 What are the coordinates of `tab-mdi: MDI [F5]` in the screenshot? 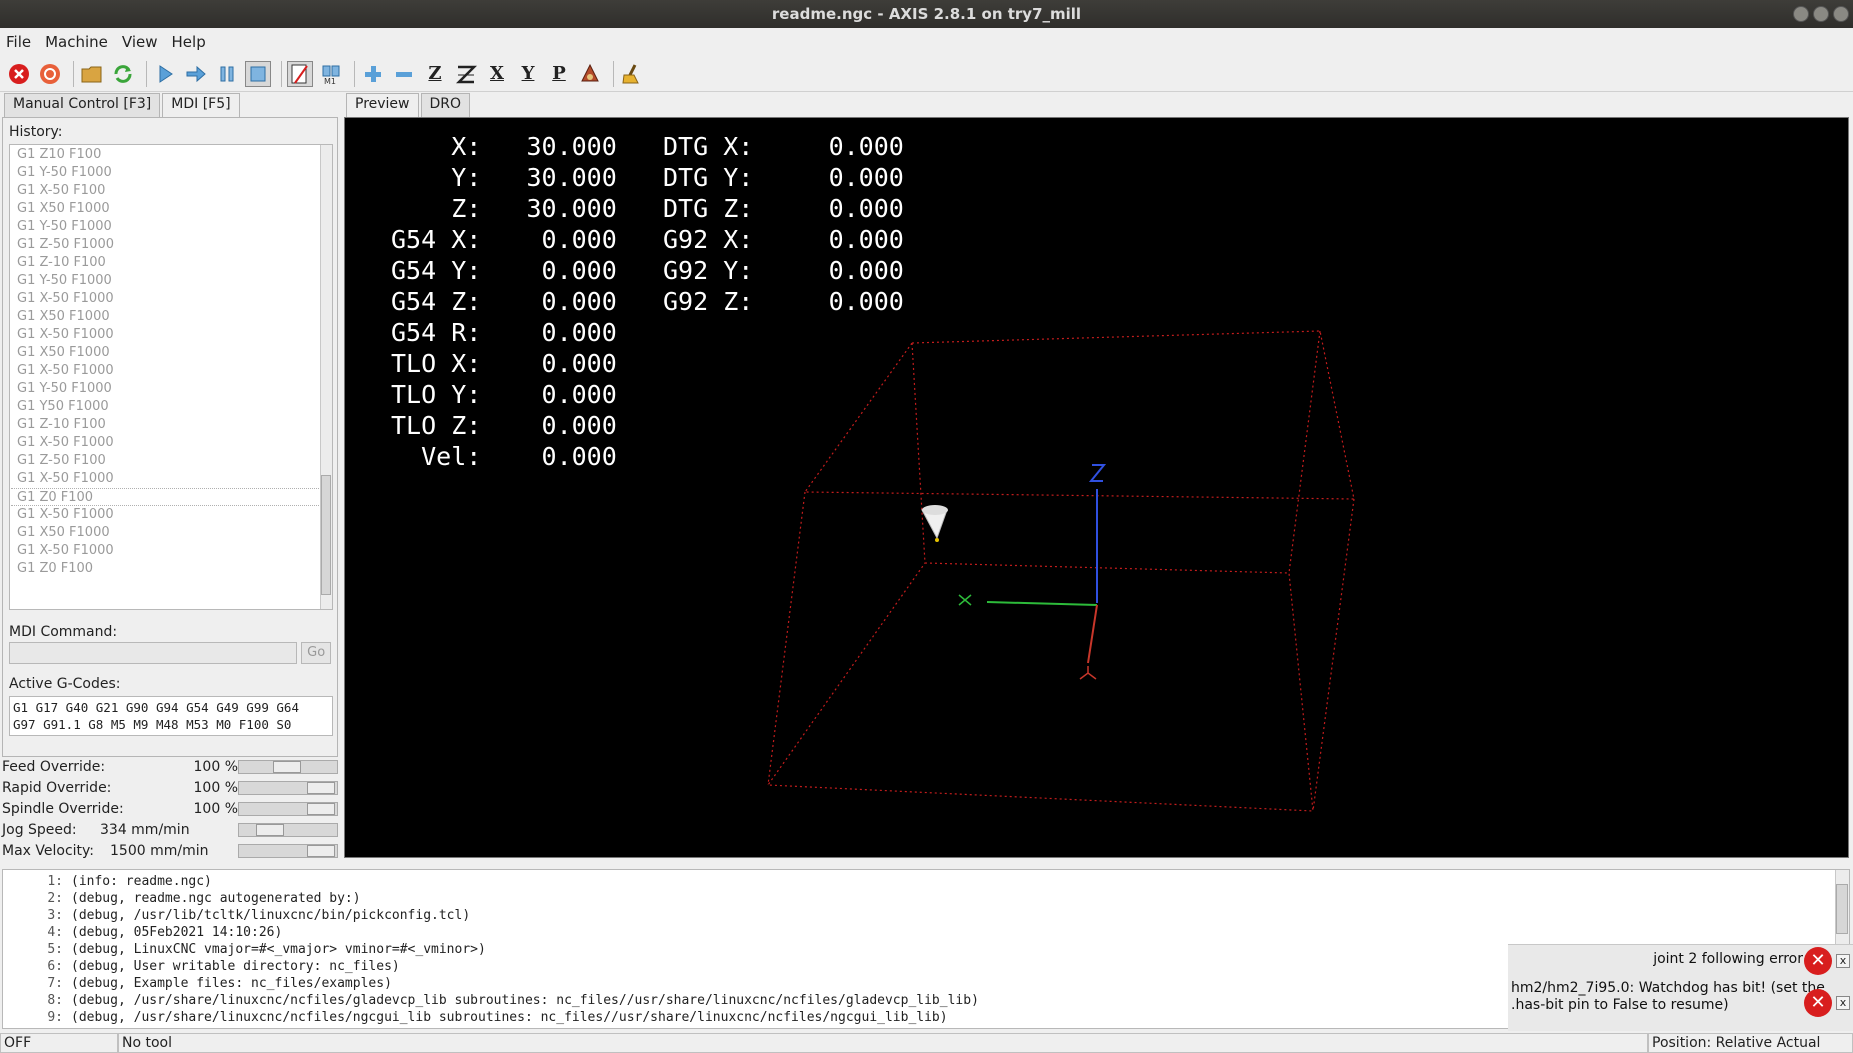 It's located at (201, 105).